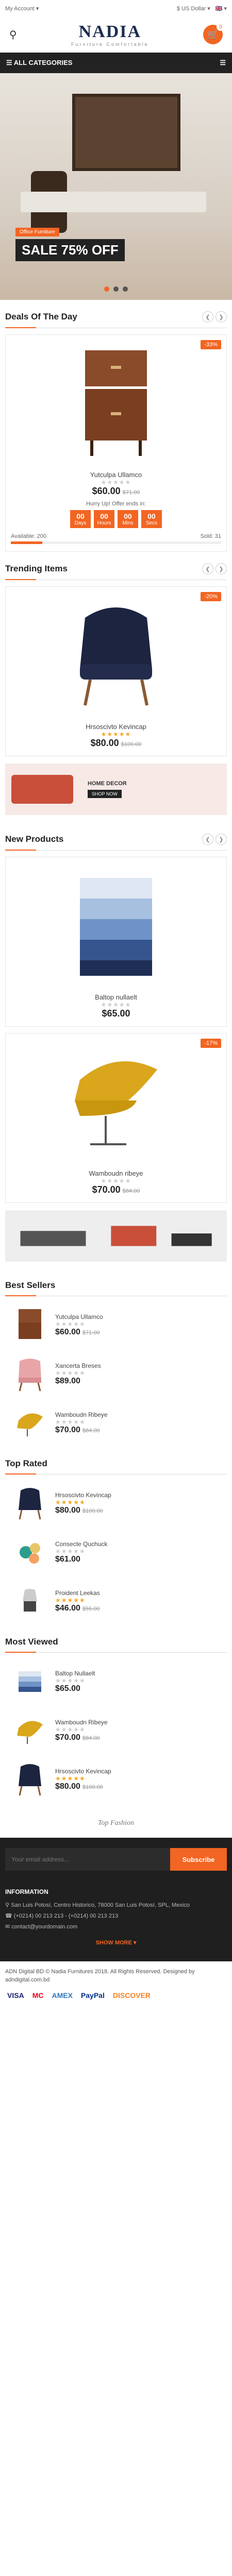 This screenshot has width=232, height=2576. Describe the element at coordinates (214, 33) in the screenshot. I see `cart-button: 🛒 0` at that location.